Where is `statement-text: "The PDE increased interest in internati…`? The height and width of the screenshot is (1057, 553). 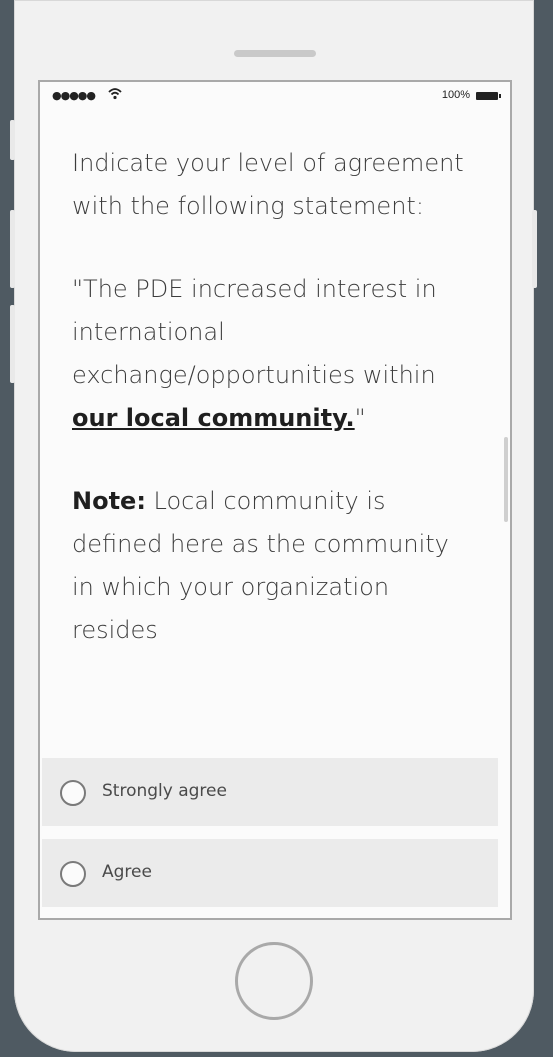 statement-text: "The PDE increased interest in internati… is located at coordinates (254, 332).